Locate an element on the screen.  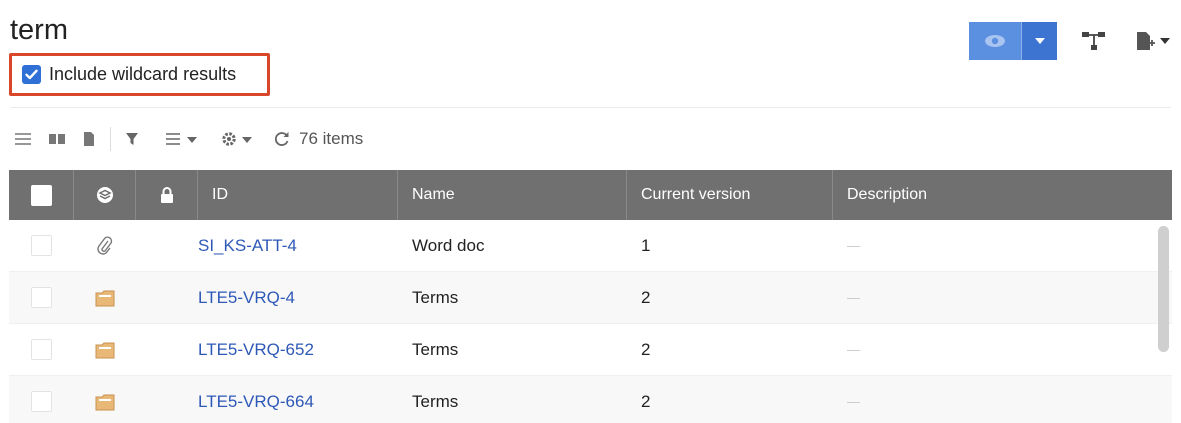
table-row: LTE5-VRQ-652 Terms 2 — is located at coordinates (590, 350).